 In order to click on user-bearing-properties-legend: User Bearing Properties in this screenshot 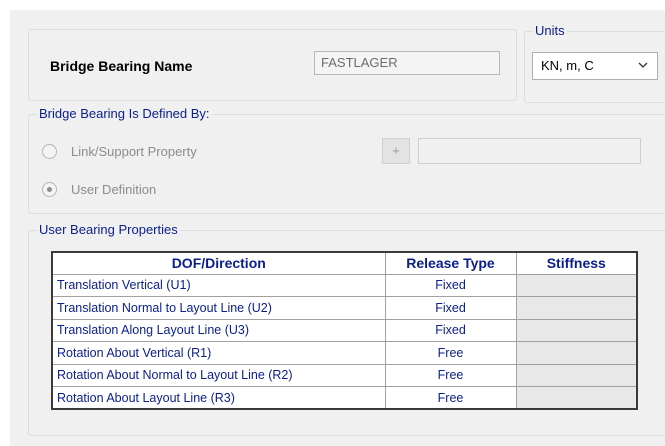, I will do `click(108, 230)`.